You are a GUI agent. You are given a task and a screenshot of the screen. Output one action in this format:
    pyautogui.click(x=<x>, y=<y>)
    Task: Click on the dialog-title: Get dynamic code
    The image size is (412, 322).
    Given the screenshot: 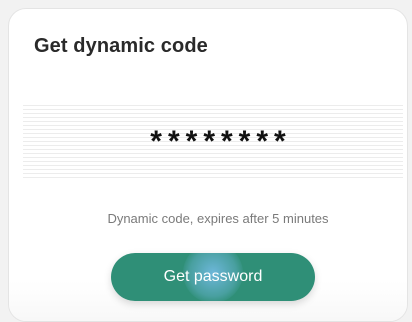 What is the action you would take?
    pyautogui.click(x=121, y=46)
    